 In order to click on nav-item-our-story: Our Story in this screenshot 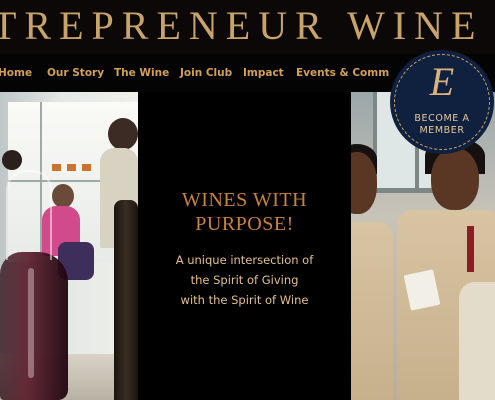, I will do `click(75, 73)`.